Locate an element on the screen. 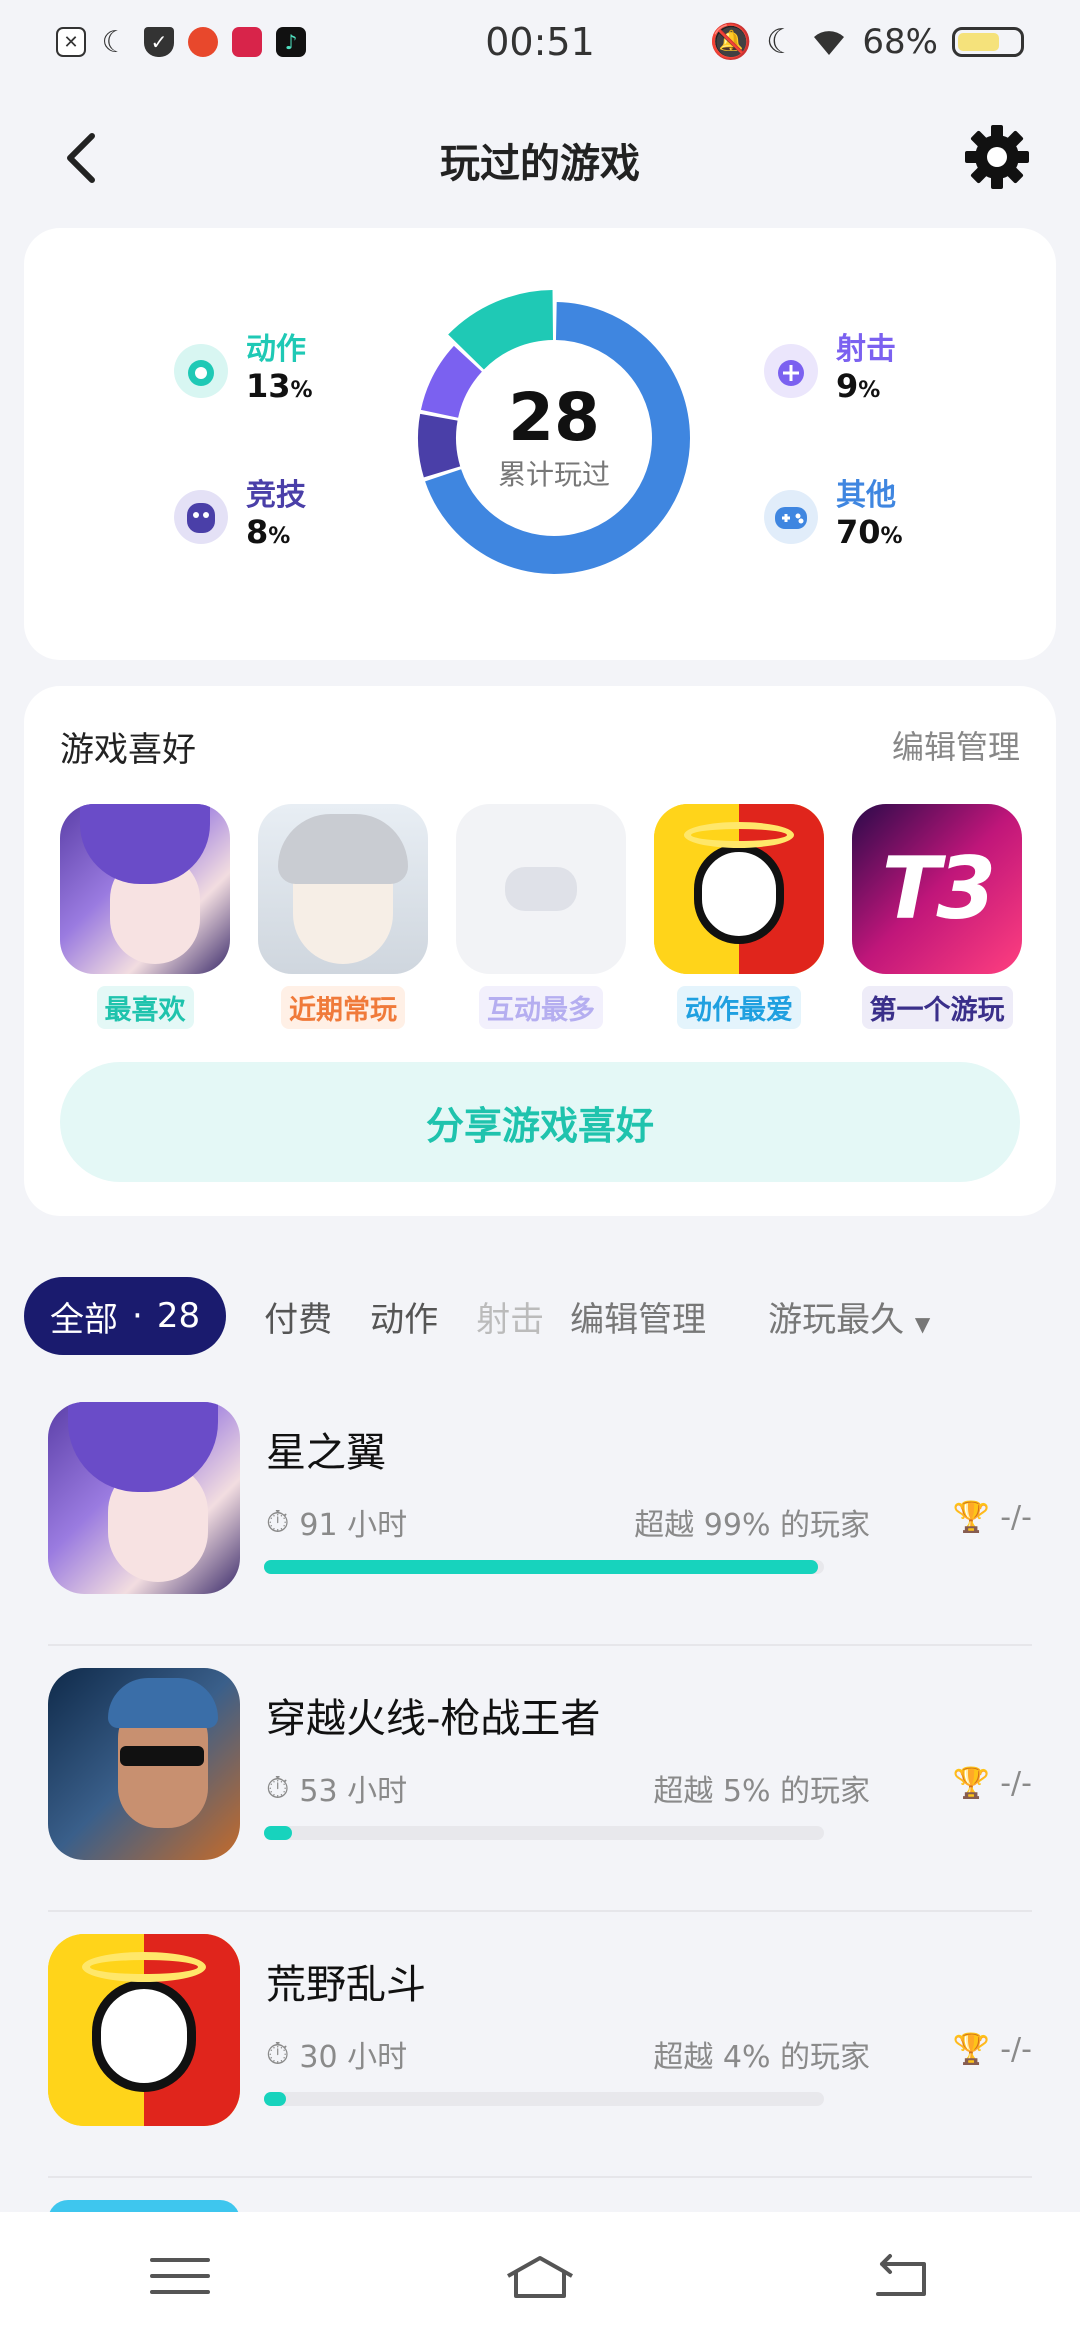 The image size is (1080, 2340). game-icon-brawl-stars is located at coordinates (144, 2030).